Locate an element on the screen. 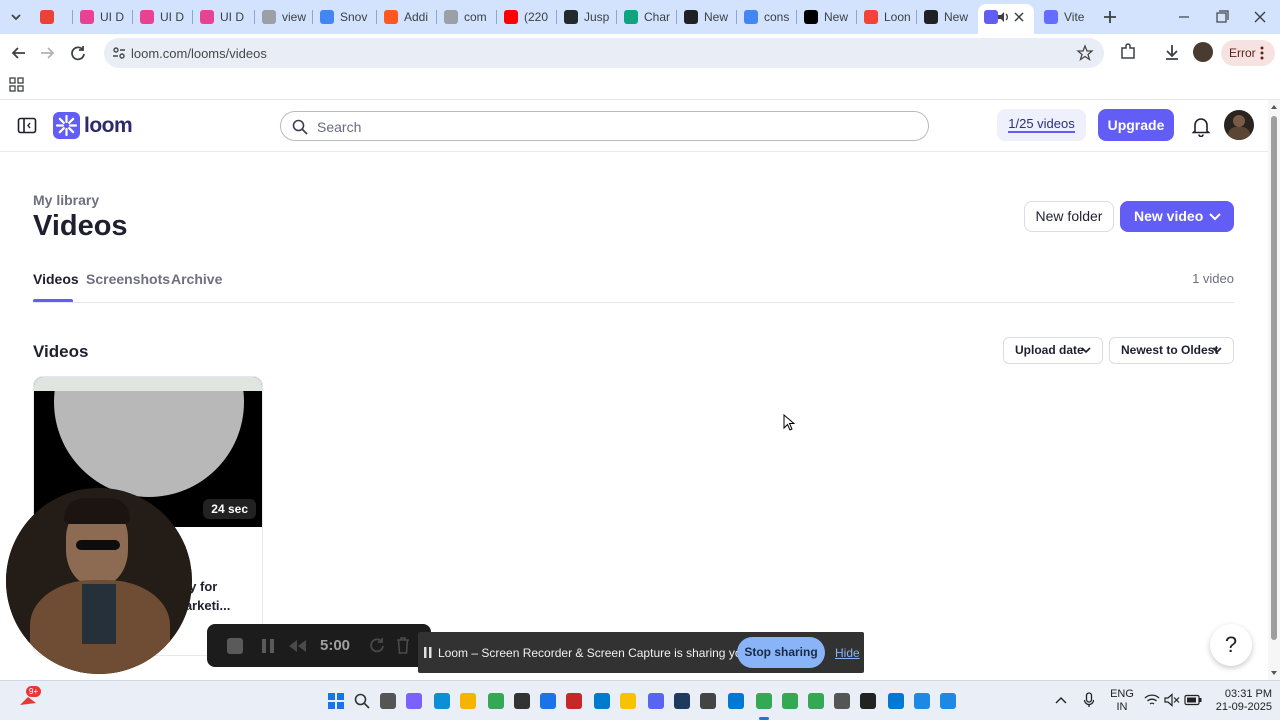 This screenshot has width=1280, height=720. profile-avatar is located at coordinates (1203, 52).